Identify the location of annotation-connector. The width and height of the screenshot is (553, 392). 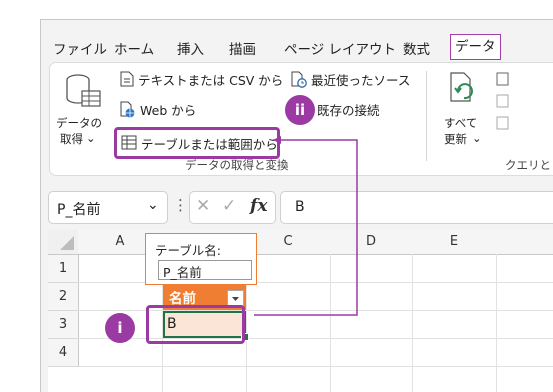
(306, 226).